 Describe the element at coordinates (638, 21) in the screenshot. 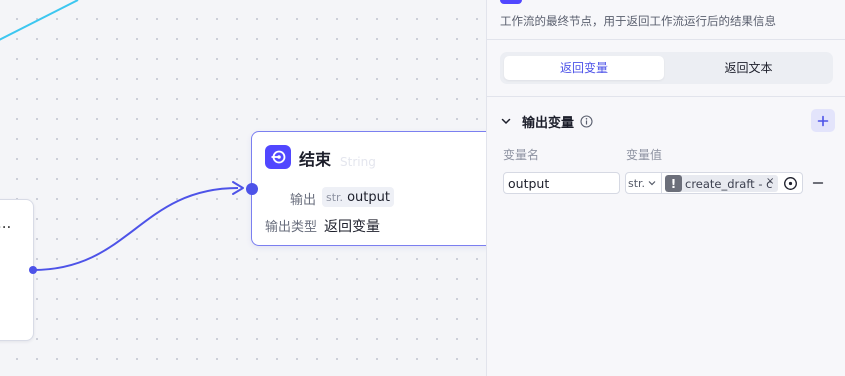

I see `node-description: 工作流的最终节点，用于返回工作流运行后的结果信息` at that location.